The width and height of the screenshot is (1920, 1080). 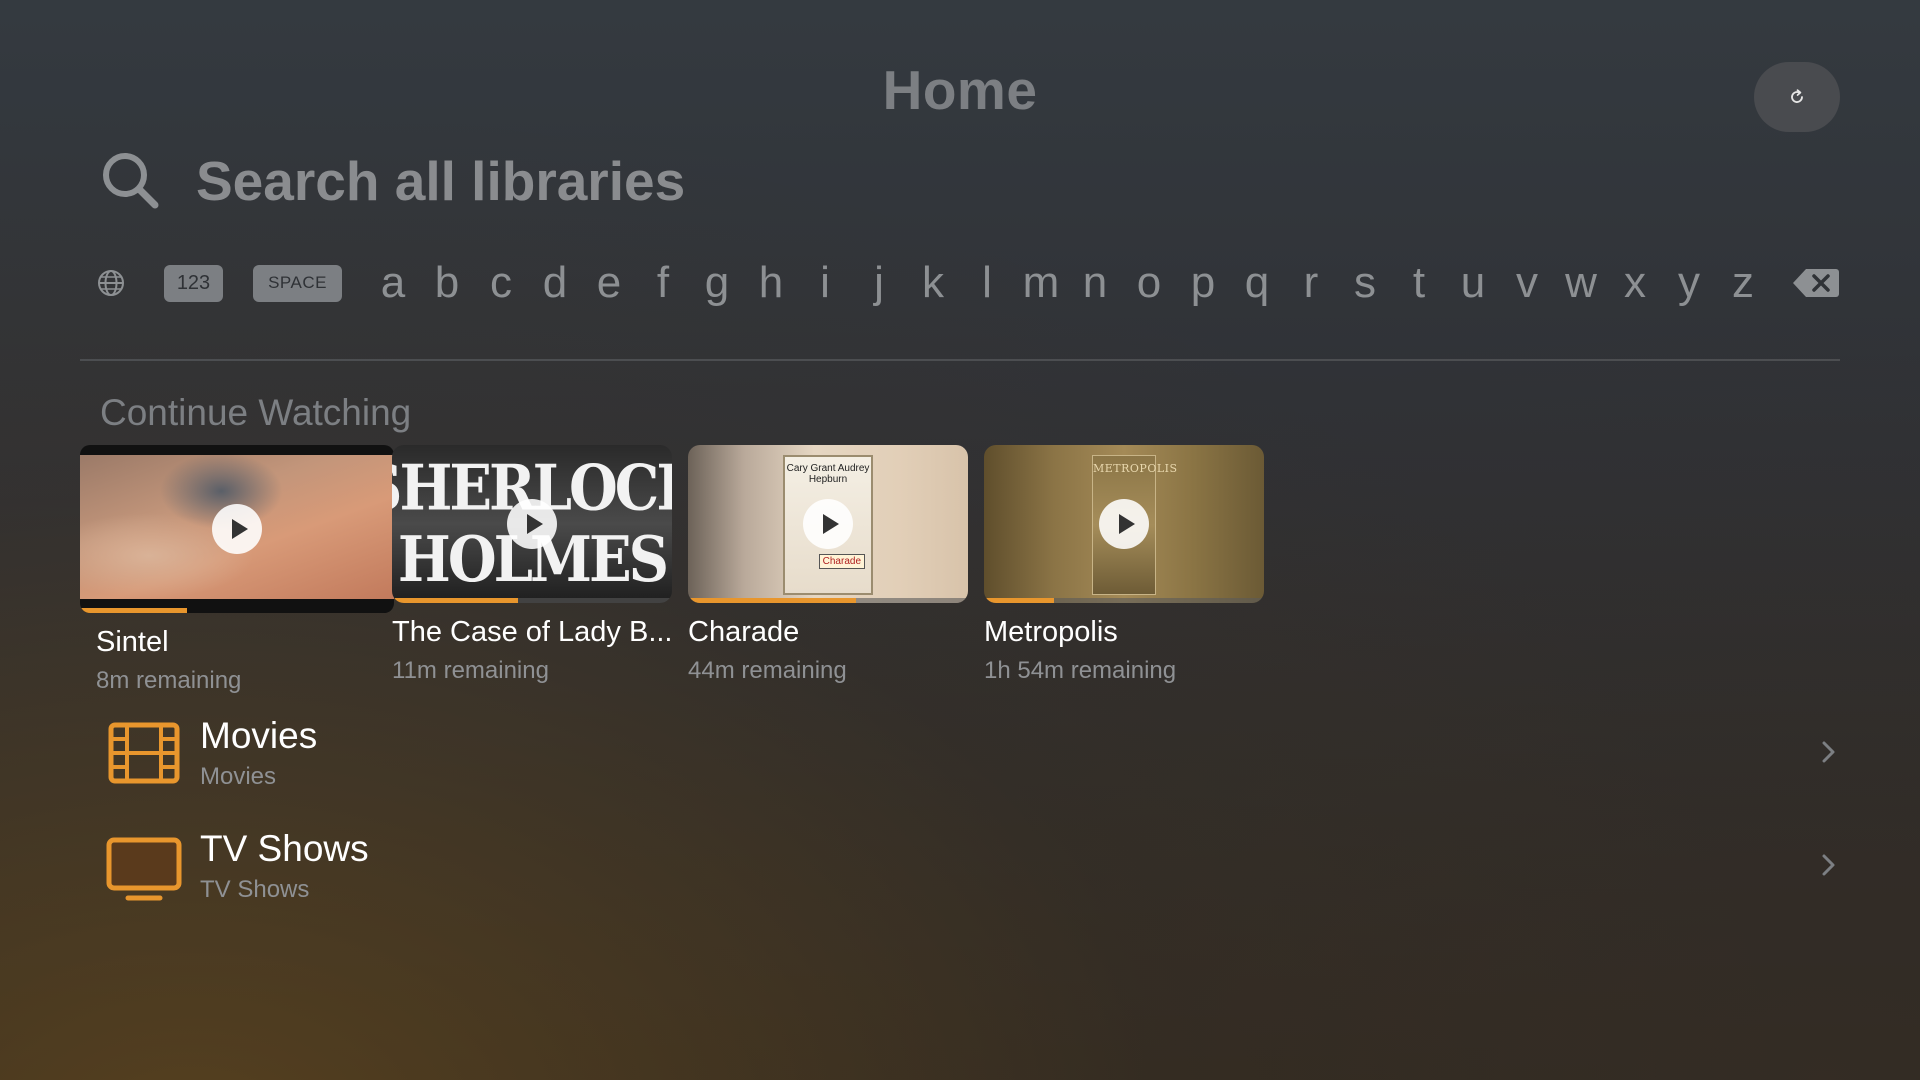 What do you see at coordinates (1527, 283) in the screenshot?
I see `key-v: v` at bounding box center [1527, 283].